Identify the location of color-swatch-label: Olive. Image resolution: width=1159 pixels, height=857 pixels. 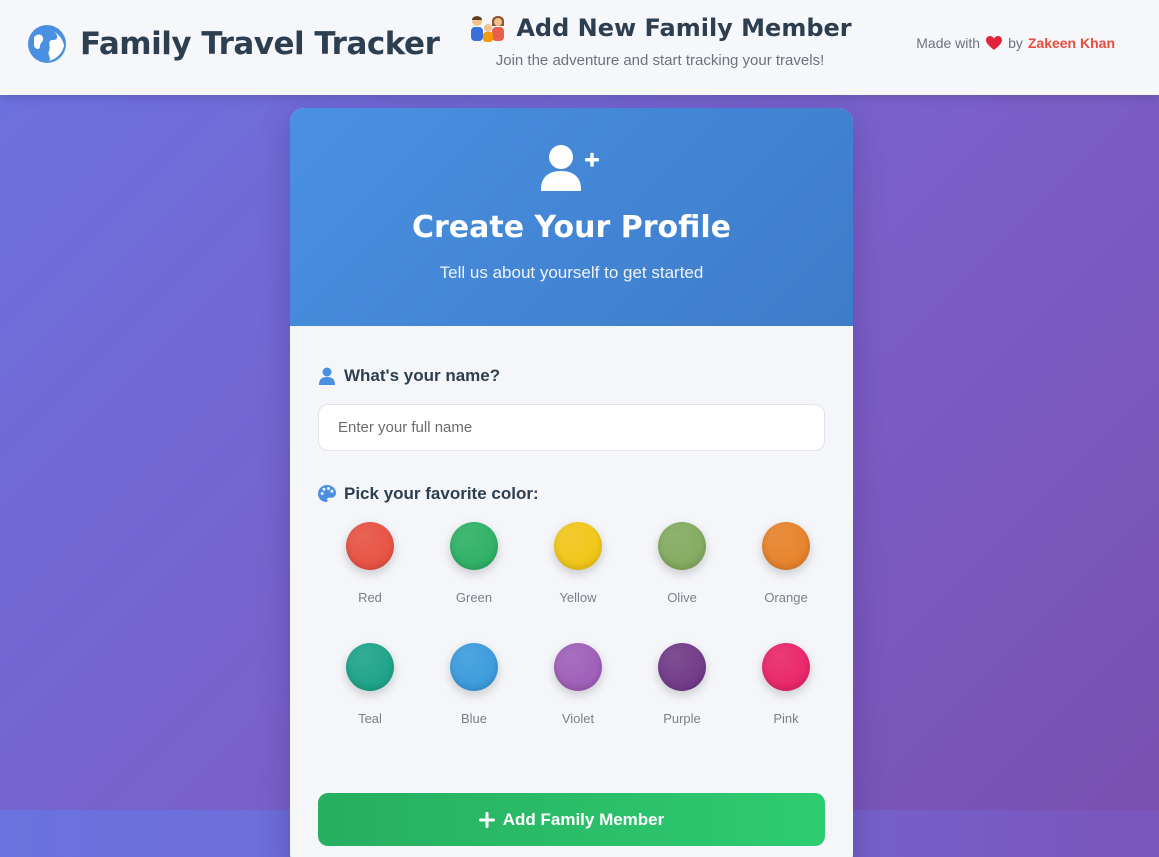
(682, 597).